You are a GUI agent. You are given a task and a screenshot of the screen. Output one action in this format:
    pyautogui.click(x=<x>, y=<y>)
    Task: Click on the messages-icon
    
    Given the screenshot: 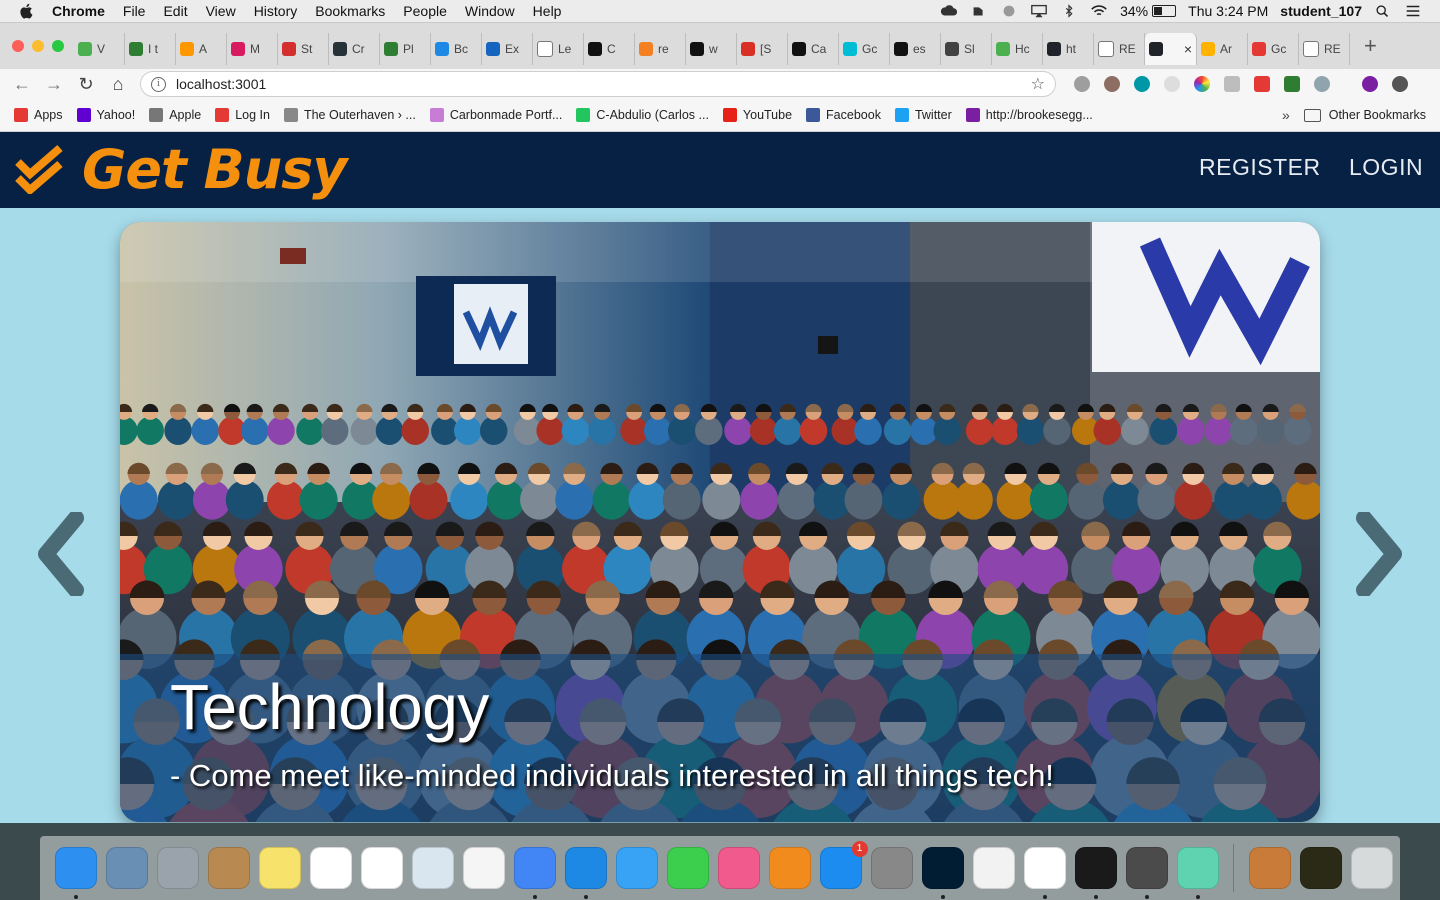 What is the action you would take?
    pyautogui.click(x=636, y=868)
    